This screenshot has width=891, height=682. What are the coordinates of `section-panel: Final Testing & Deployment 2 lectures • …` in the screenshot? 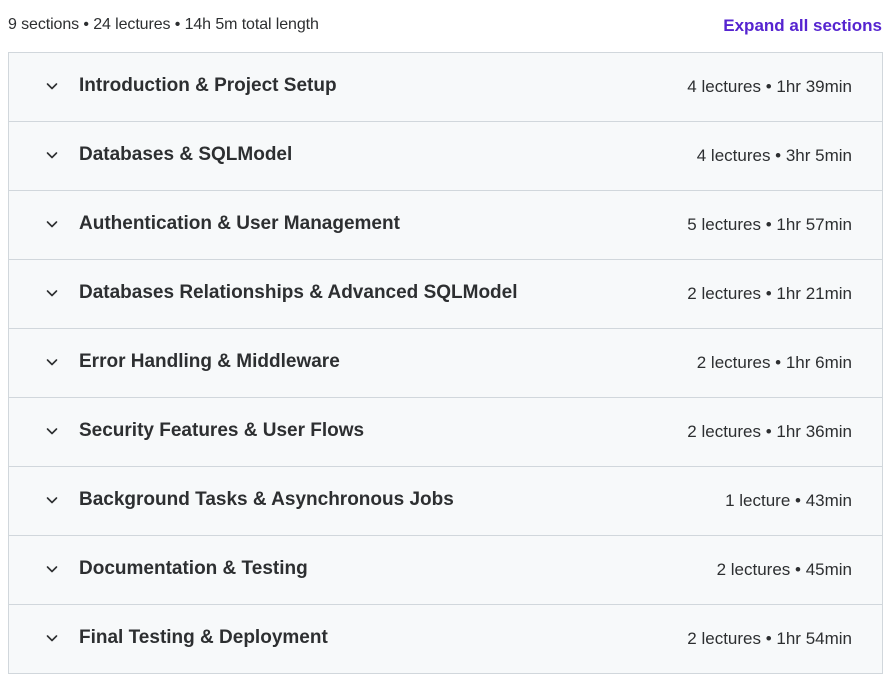 It's located at (445, 639).